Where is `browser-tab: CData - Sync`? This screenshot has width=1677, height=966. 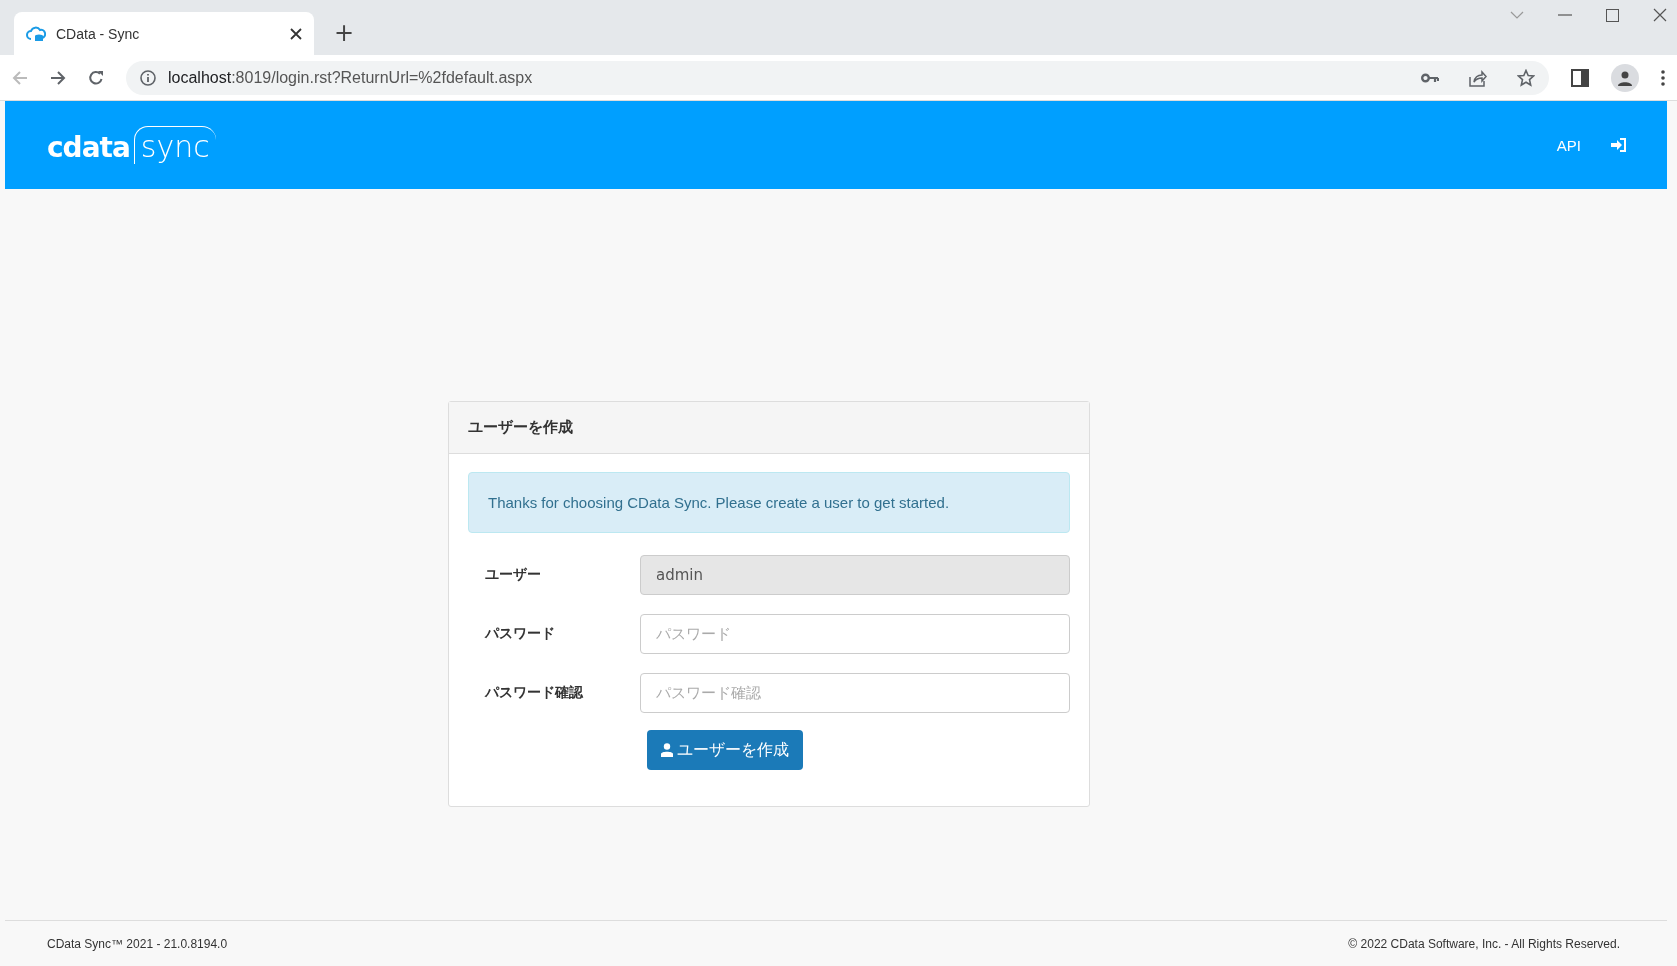
browser-tab: CData - Sync is located at coordinates (164, 33).